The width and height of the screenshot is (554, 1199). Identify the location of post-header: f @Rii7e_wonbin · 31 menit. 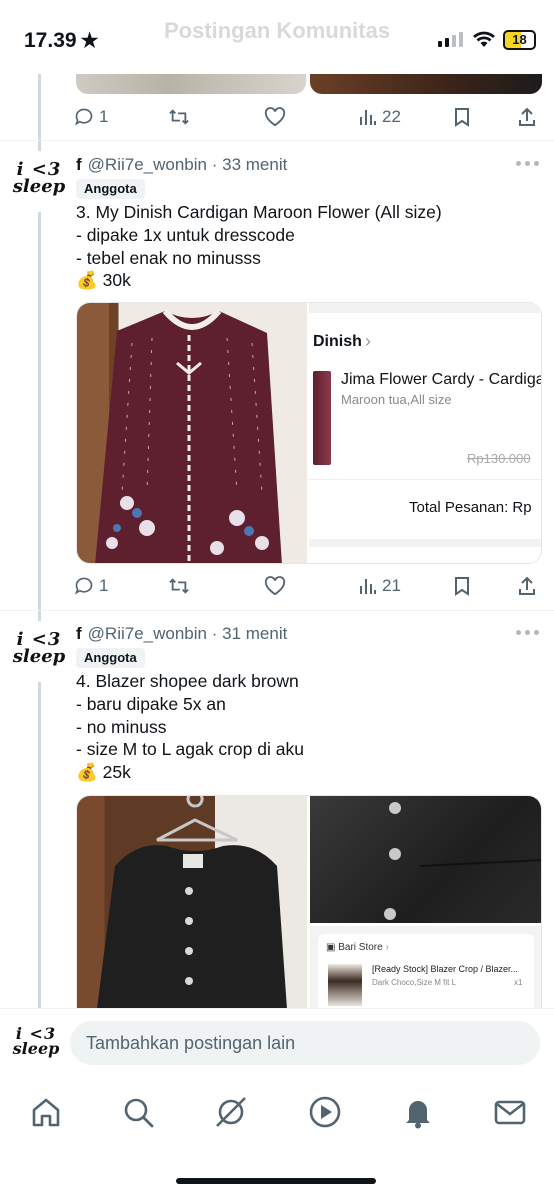
(181, 634).